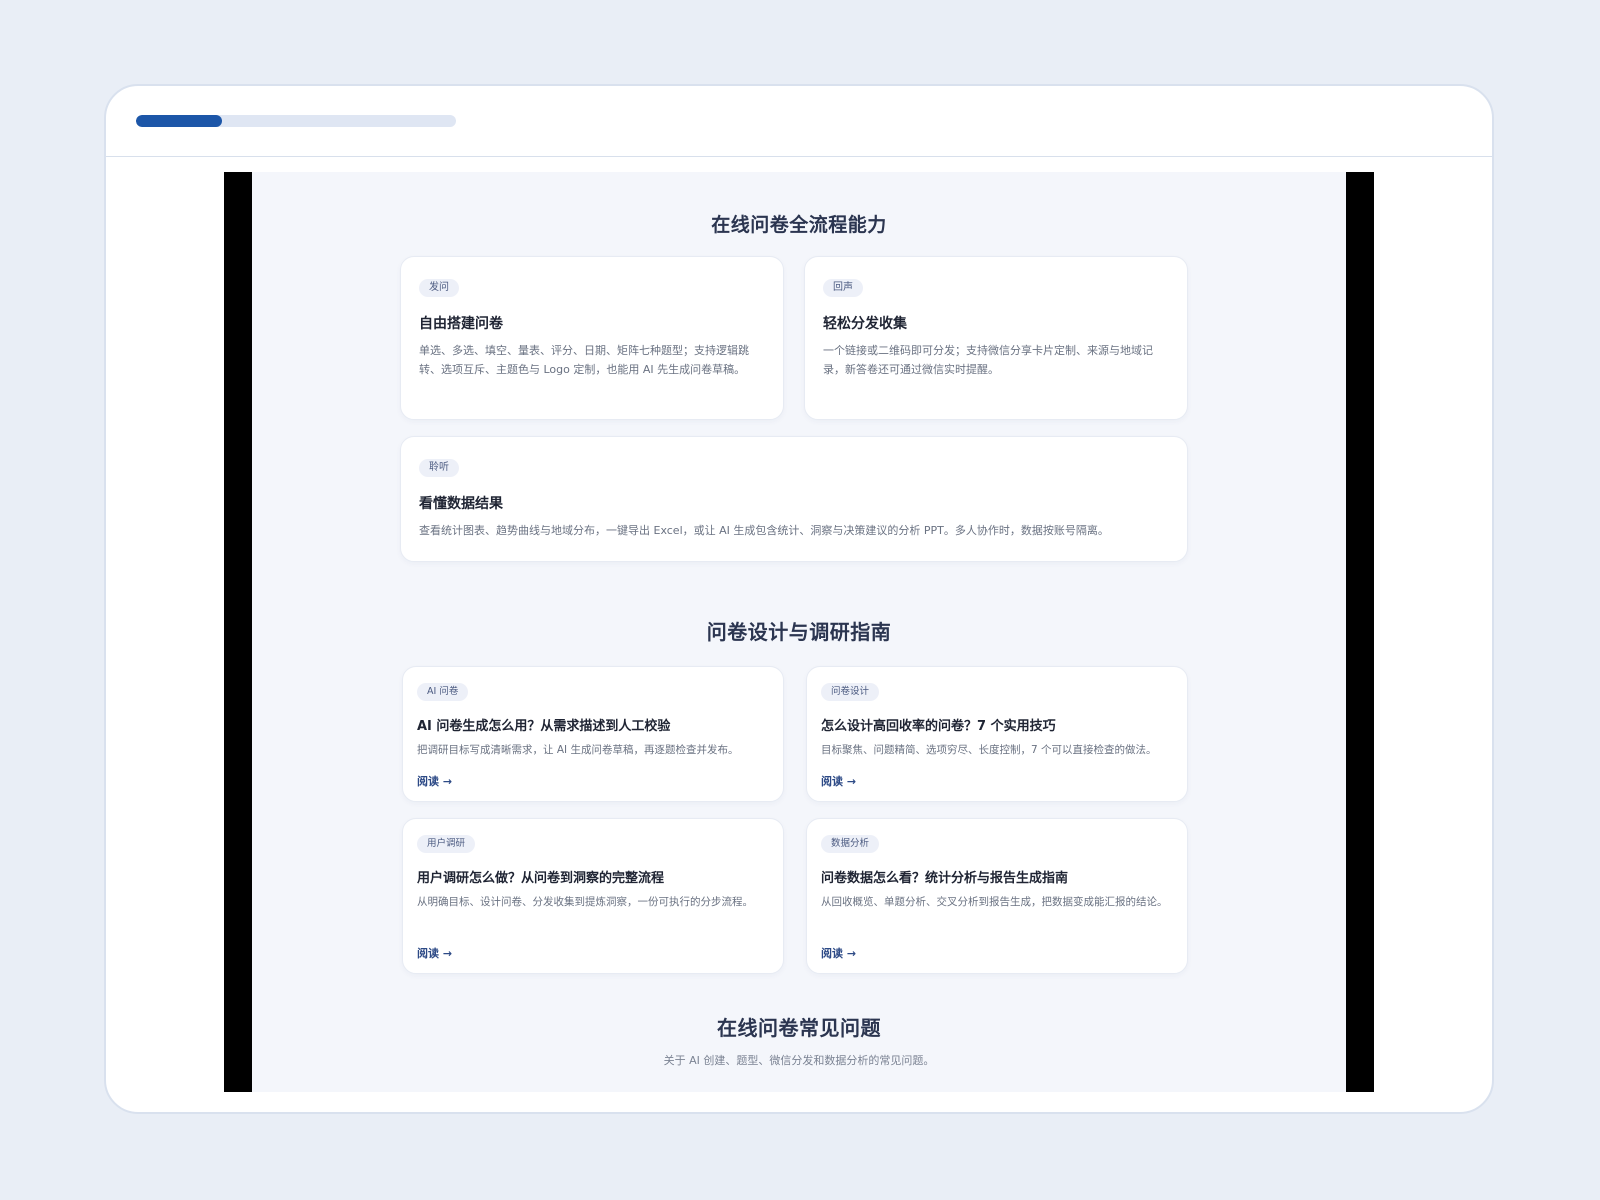 This screenshot has width=1600, height=1200. I want to click on progress-fill, so click(179, 121).